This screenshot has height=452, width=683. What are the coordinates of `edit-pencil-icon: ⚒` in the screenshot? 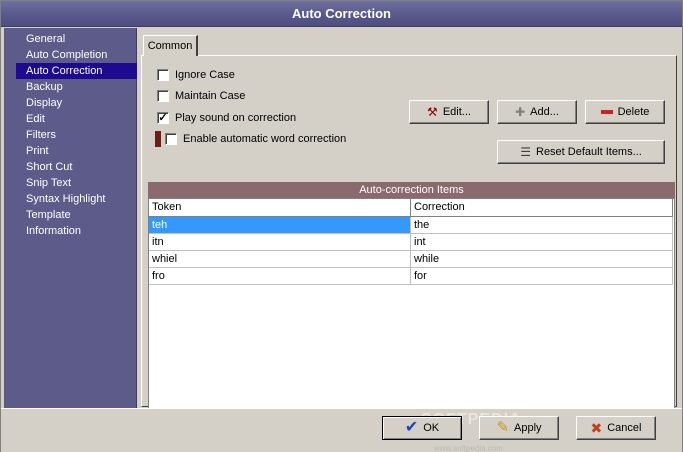 It's located at (432, 112).